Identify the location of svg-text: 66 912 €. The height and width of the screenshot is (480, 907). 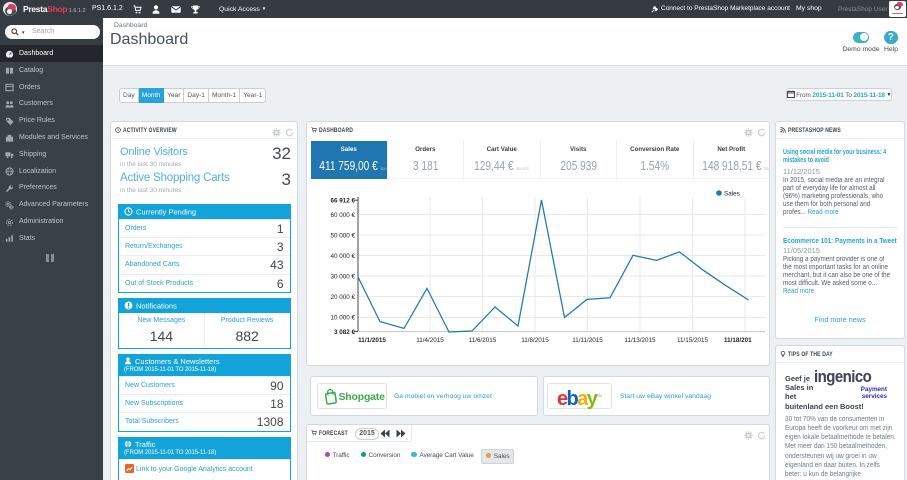
(342, 201).